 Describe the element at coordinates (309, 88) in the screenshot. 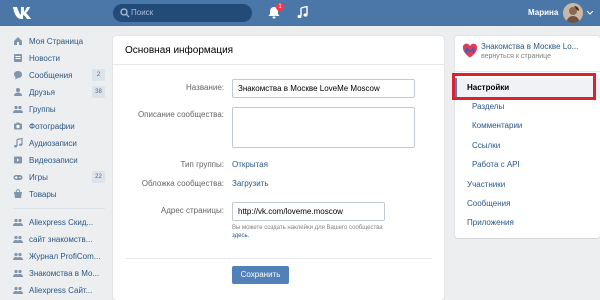

I see `name-value: Знакомства в Москве LoveMe Moscow` at that location.